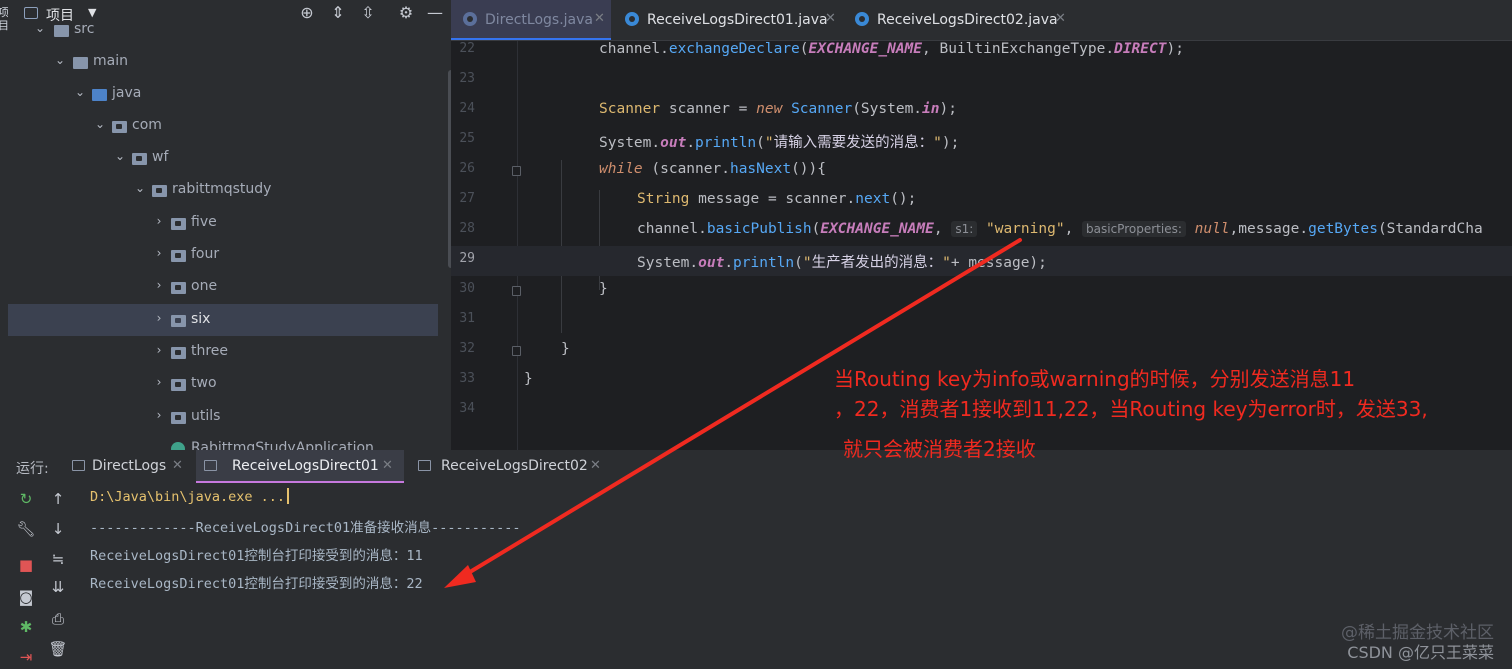 The width and height of the screenshot is (1512, 669). I want to click on console-icon, so click(210, 465).